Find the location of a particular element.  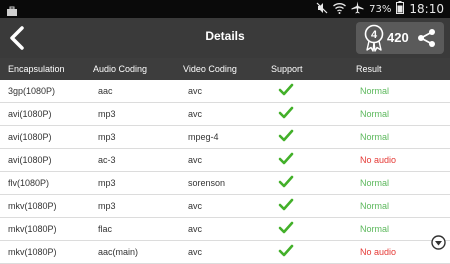

wifi-icon is located at coordinates (340, 9).